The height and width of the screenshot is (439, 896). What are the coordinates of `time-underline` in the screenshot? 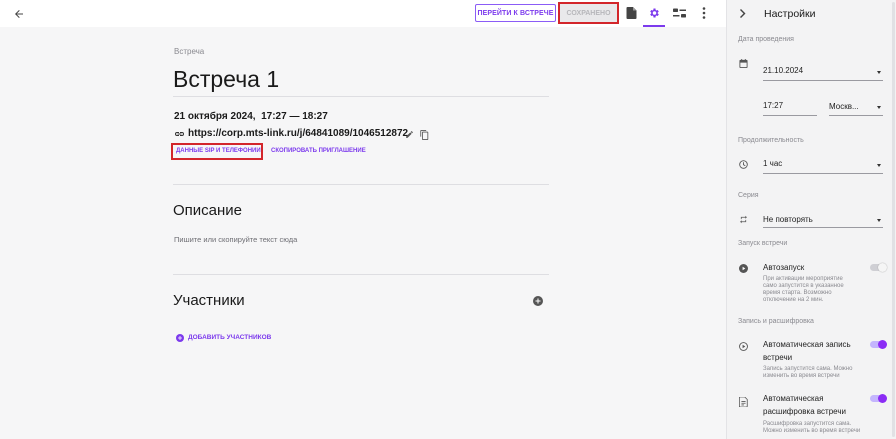 It's located at (790, 115).